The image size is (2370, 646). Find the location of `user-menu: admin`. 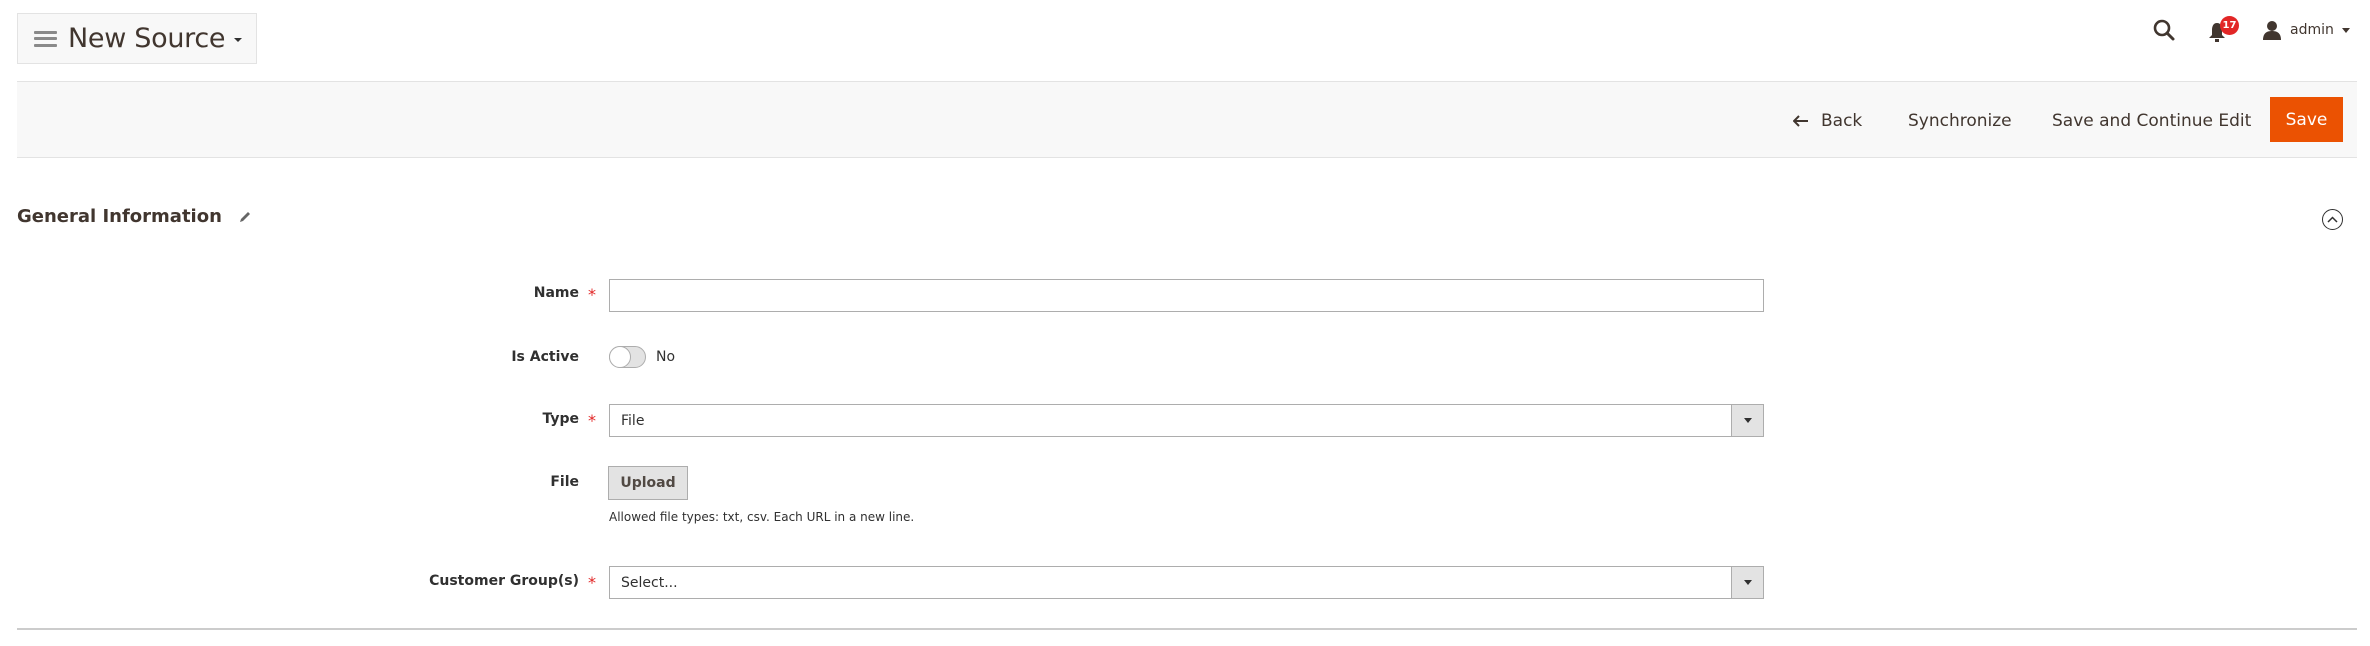

user-menu: admin is located at coordinates (2306, 30).